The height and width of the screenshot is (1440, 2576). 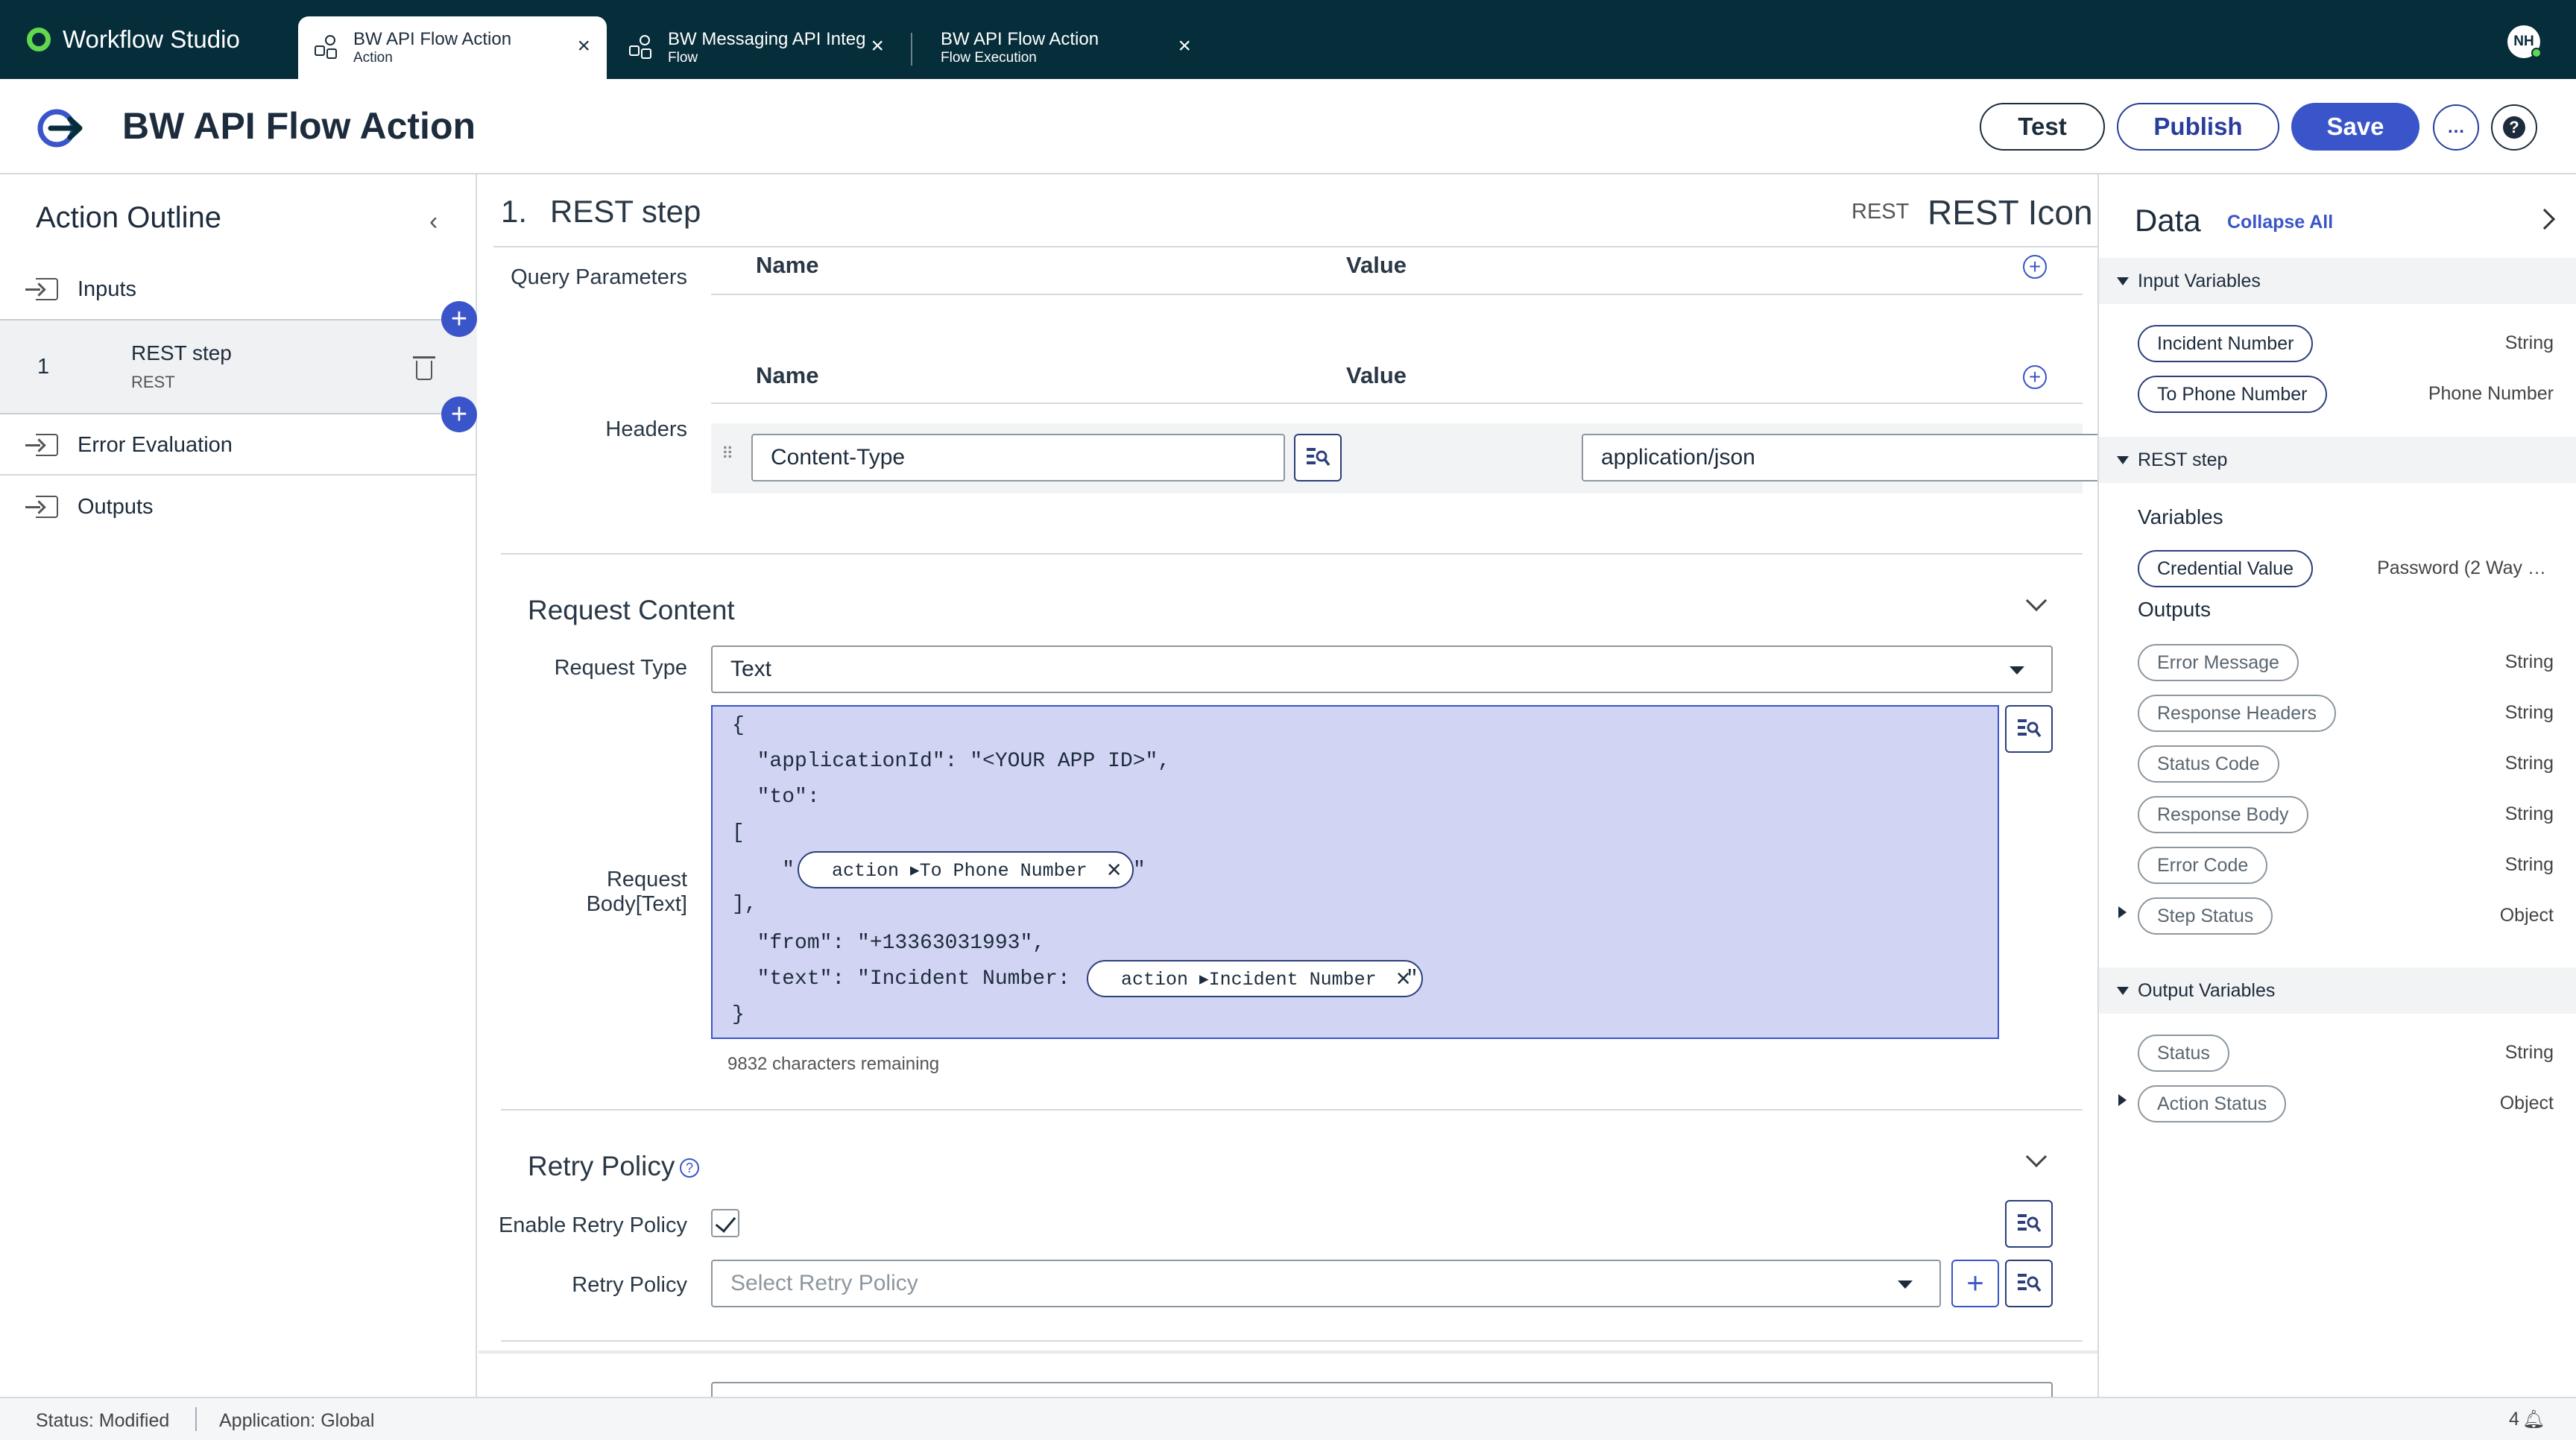 What do you see at coordinates (2536, 53) in the screenshot?
I see `online-status-icon` at bounding box center [2536, 53].